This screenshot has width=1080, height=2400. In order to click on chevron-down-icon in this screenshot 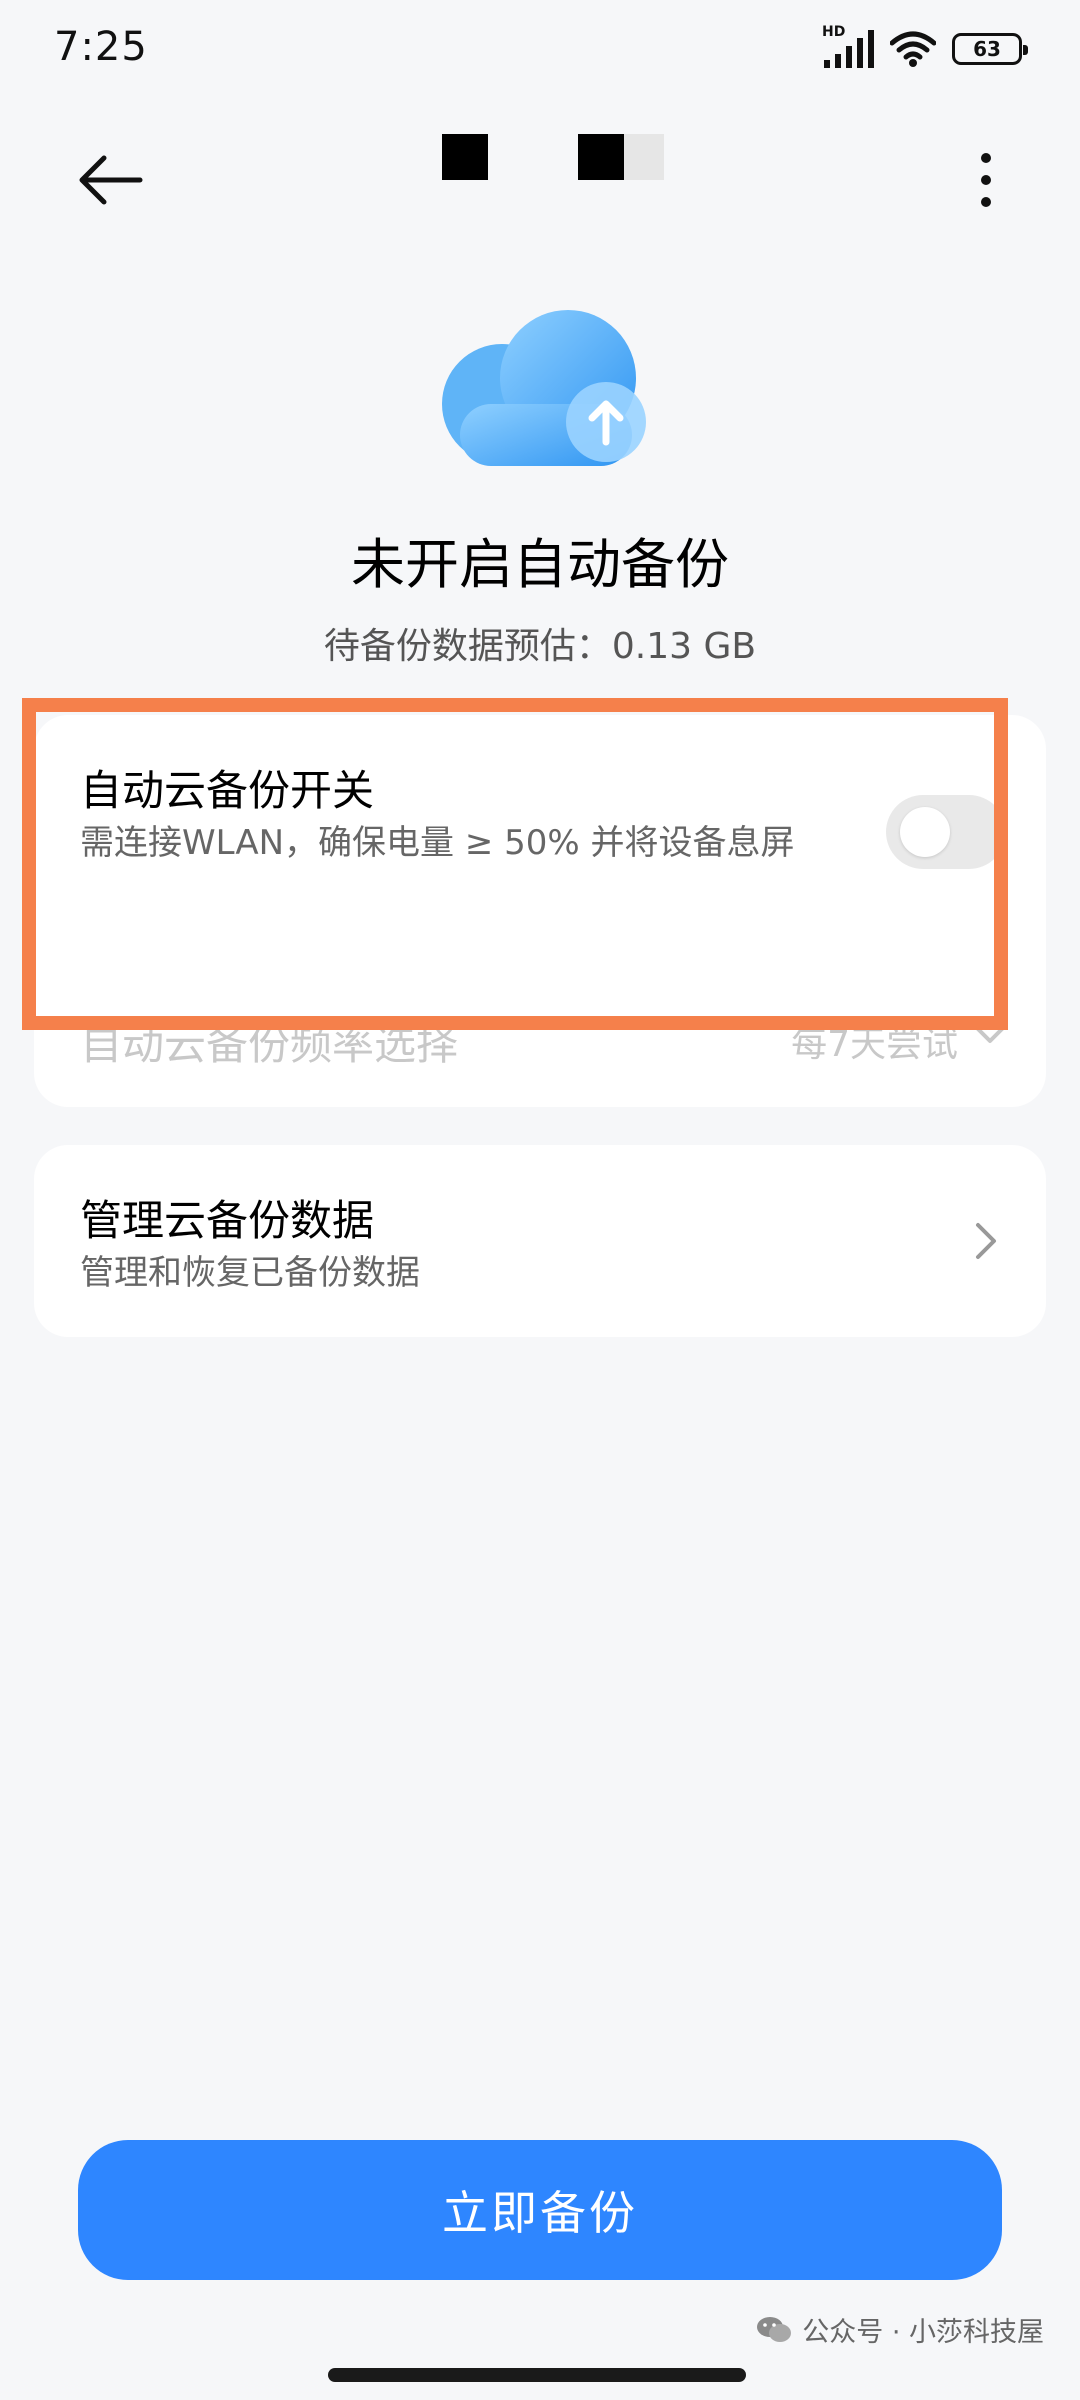, I will do `click(990, 1035)`.